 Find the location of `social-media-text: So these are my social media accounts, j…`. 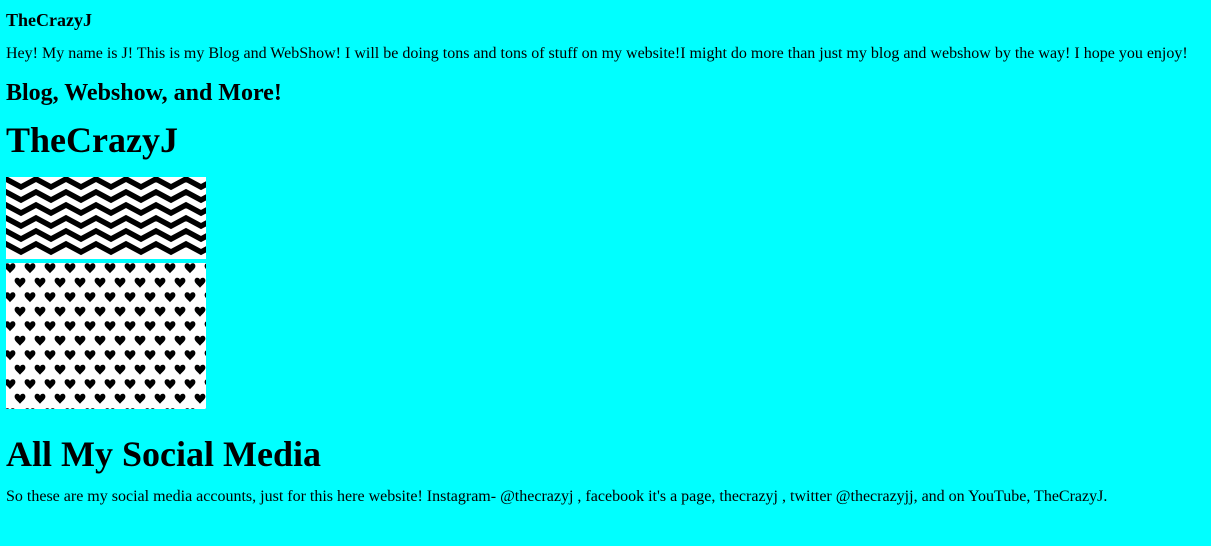

social-media-text: So these are my social media accounts, j… is located at coordinates (557, 496).